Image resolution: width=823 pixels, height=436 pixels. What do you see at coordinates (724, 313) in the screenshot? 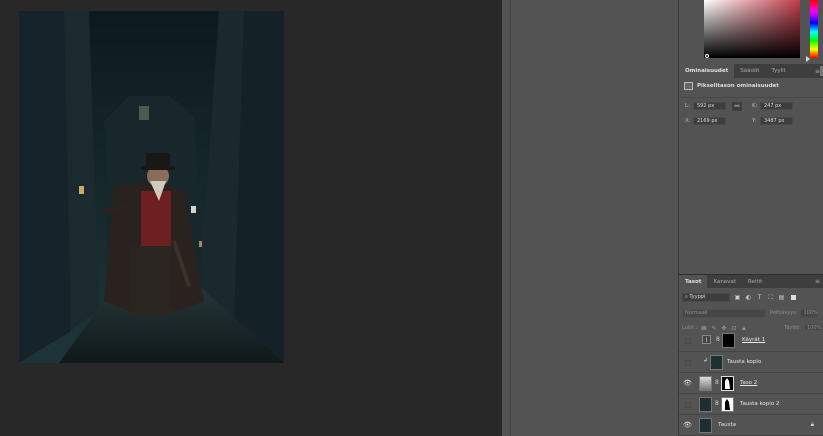
I see `blend-mode-select: Normaali` at bounding box center [724, 313].